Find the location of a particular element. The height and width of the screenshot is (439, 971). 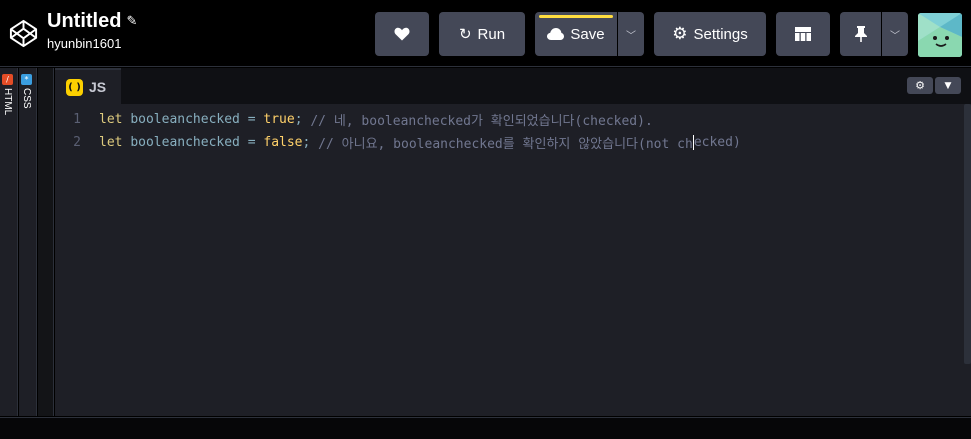

line-number: 1 is located at coordinates (77, 119).